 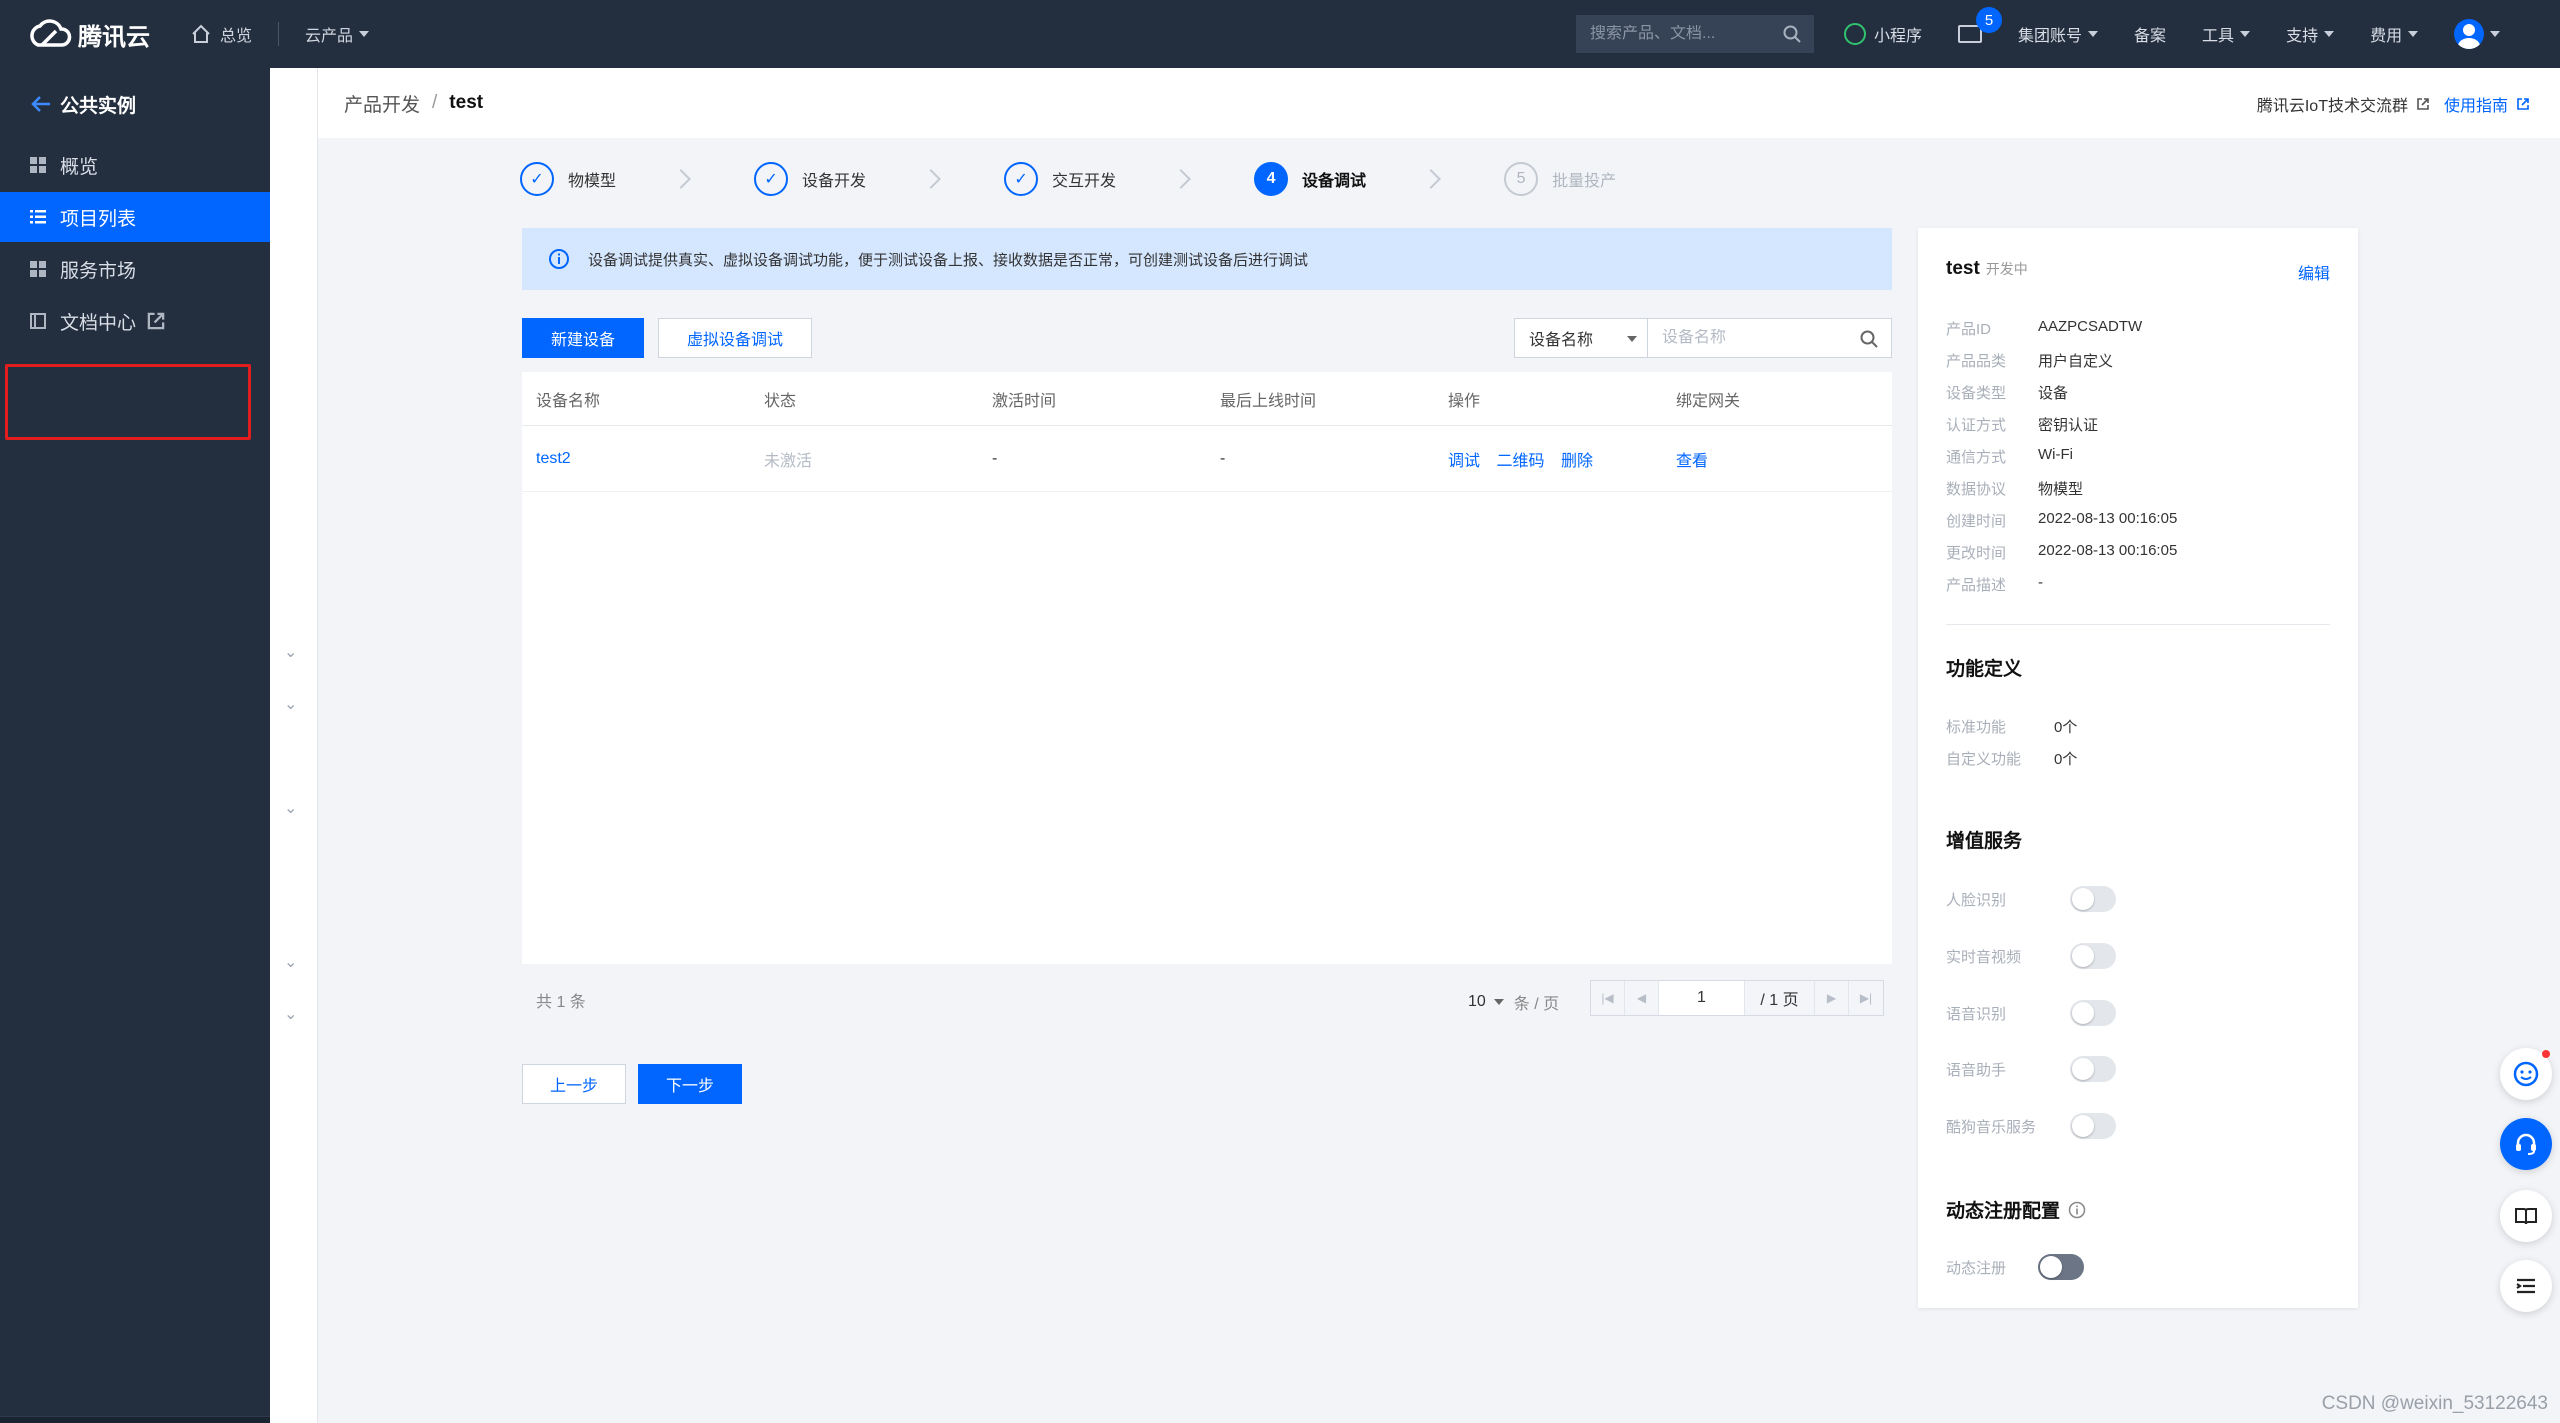 What do you see at coordinates (2226, 34) in the screenshot?
I see `tools-menu: 工具` at bounding box center [2226, 34].